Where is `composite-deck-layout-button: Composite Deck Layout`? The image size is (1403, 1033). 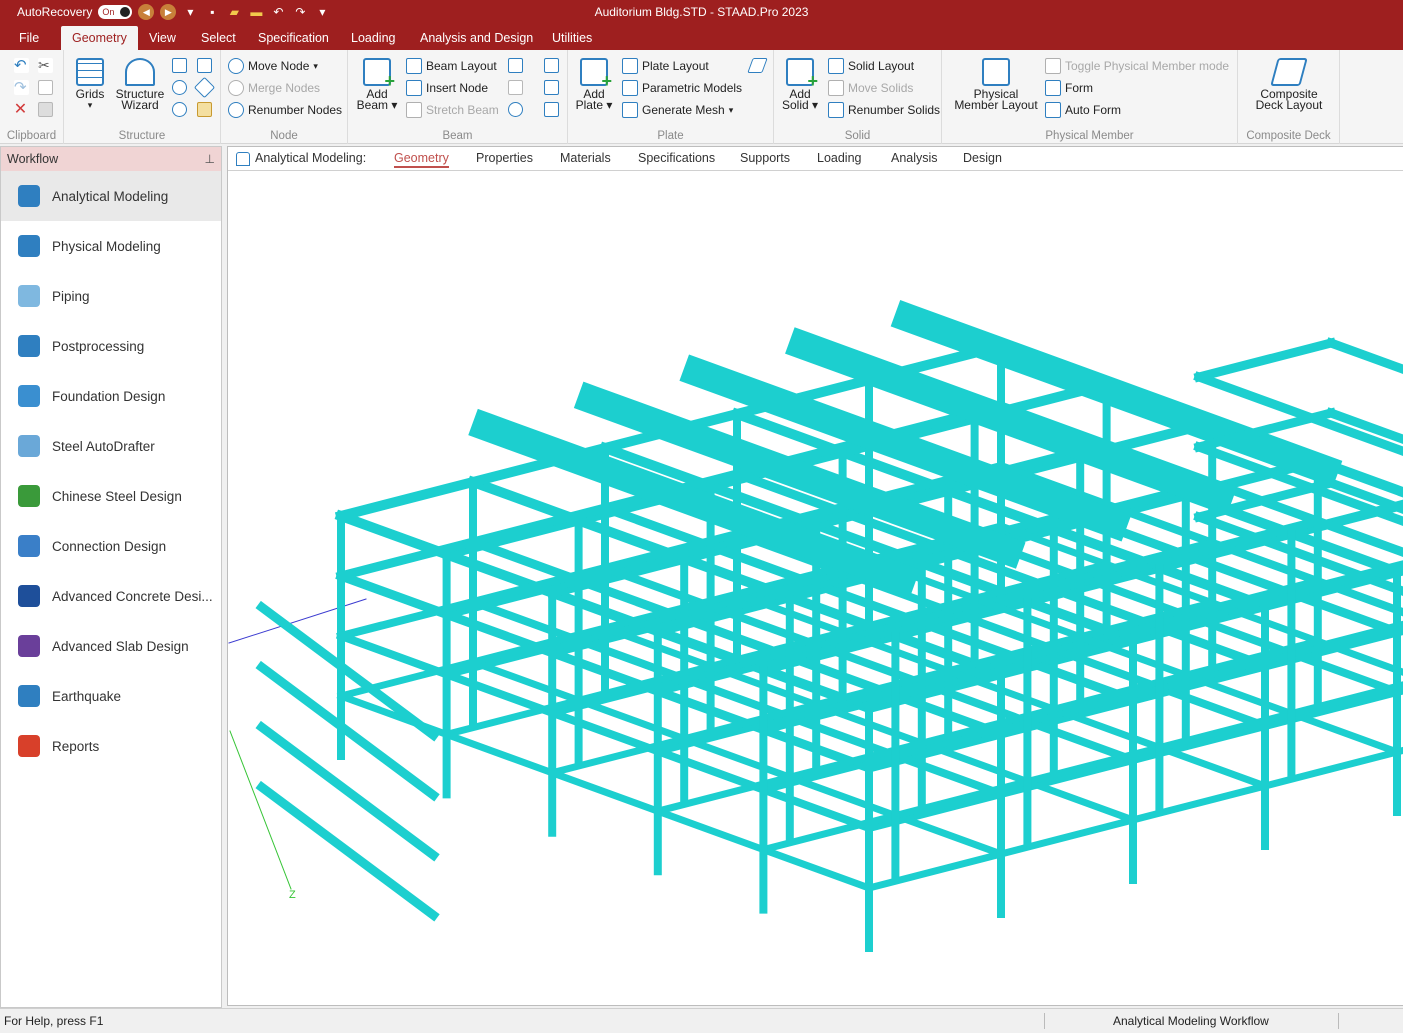 composite-deck-layout-button: Composite Deck Layout is located at coordinates (1289, 84).